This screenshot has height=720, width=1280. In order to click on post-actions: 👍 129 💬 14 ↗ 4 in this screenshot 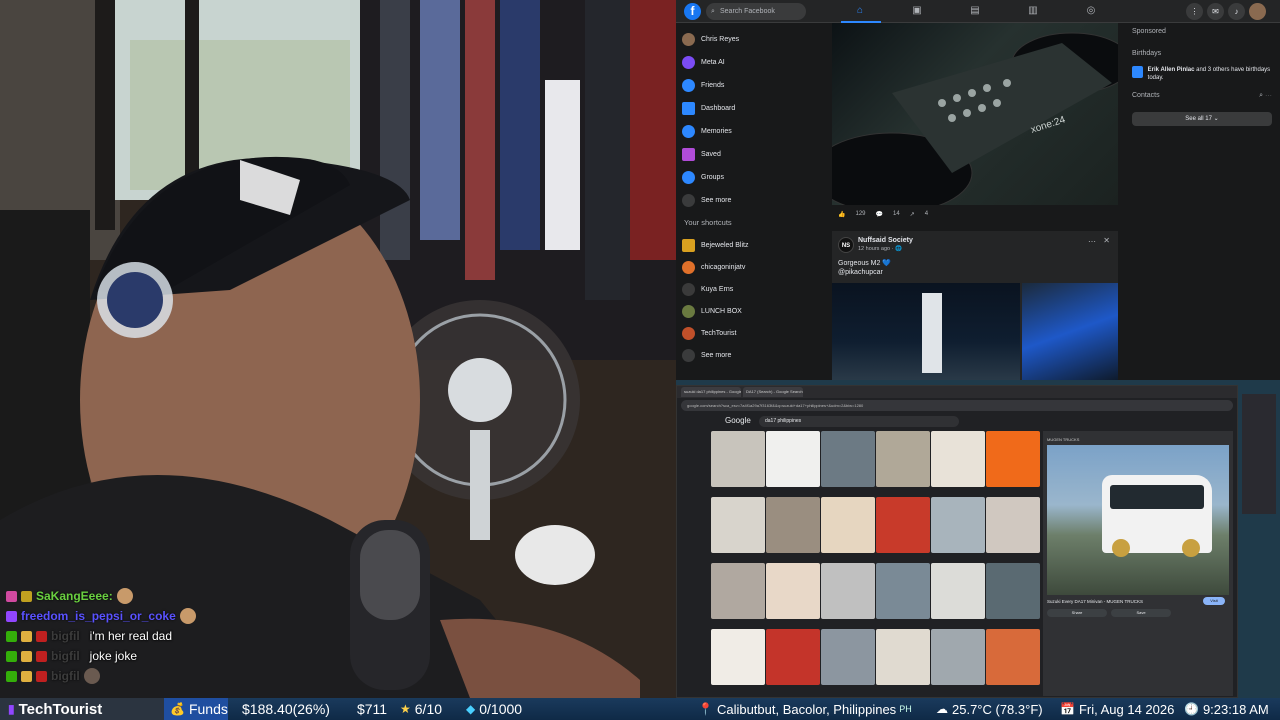, I will do `click(975, 214)`.